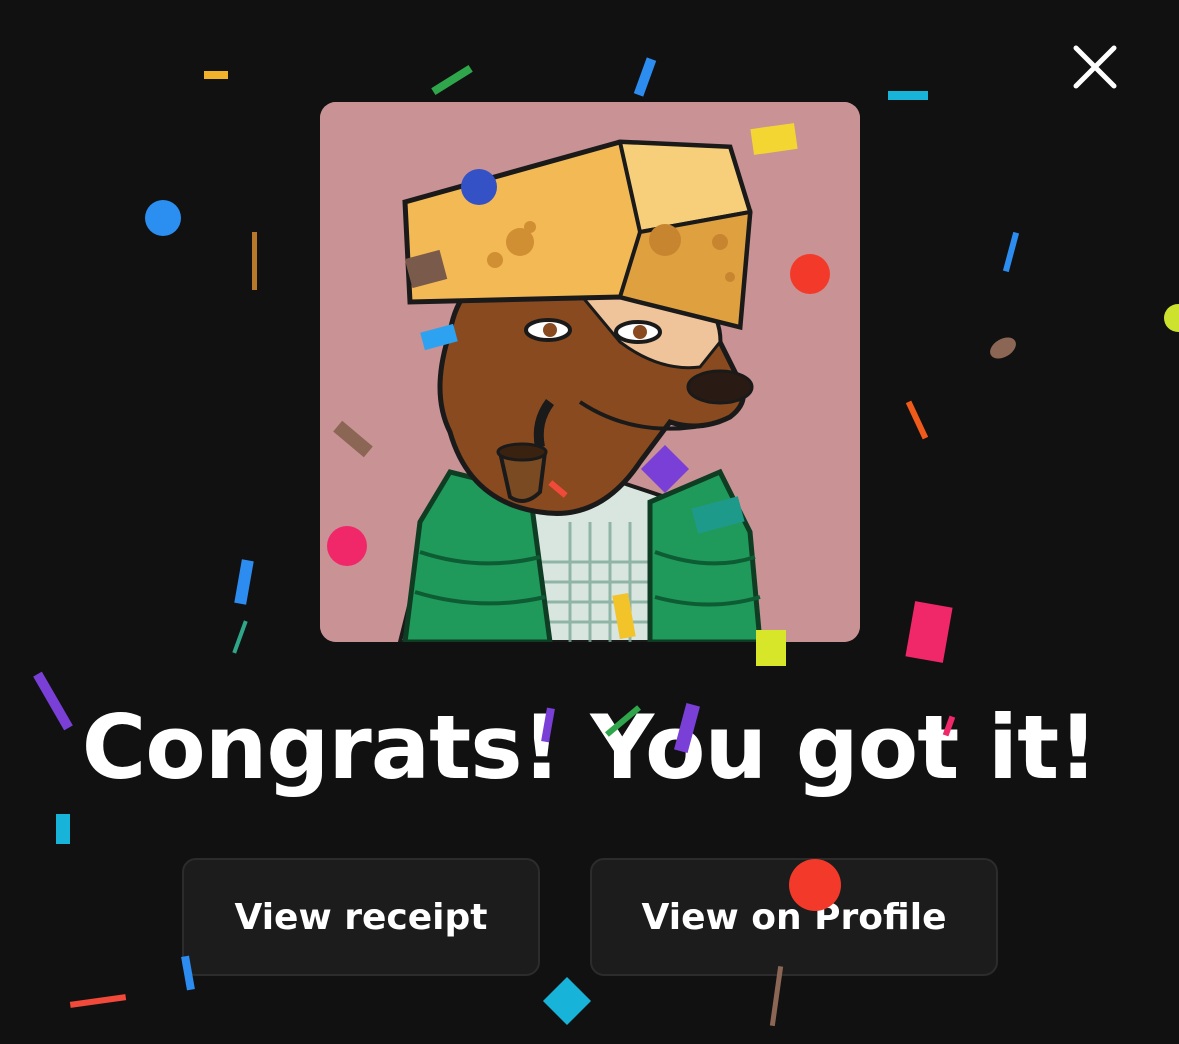  I want to click on close-icon, so click(1095, 67).